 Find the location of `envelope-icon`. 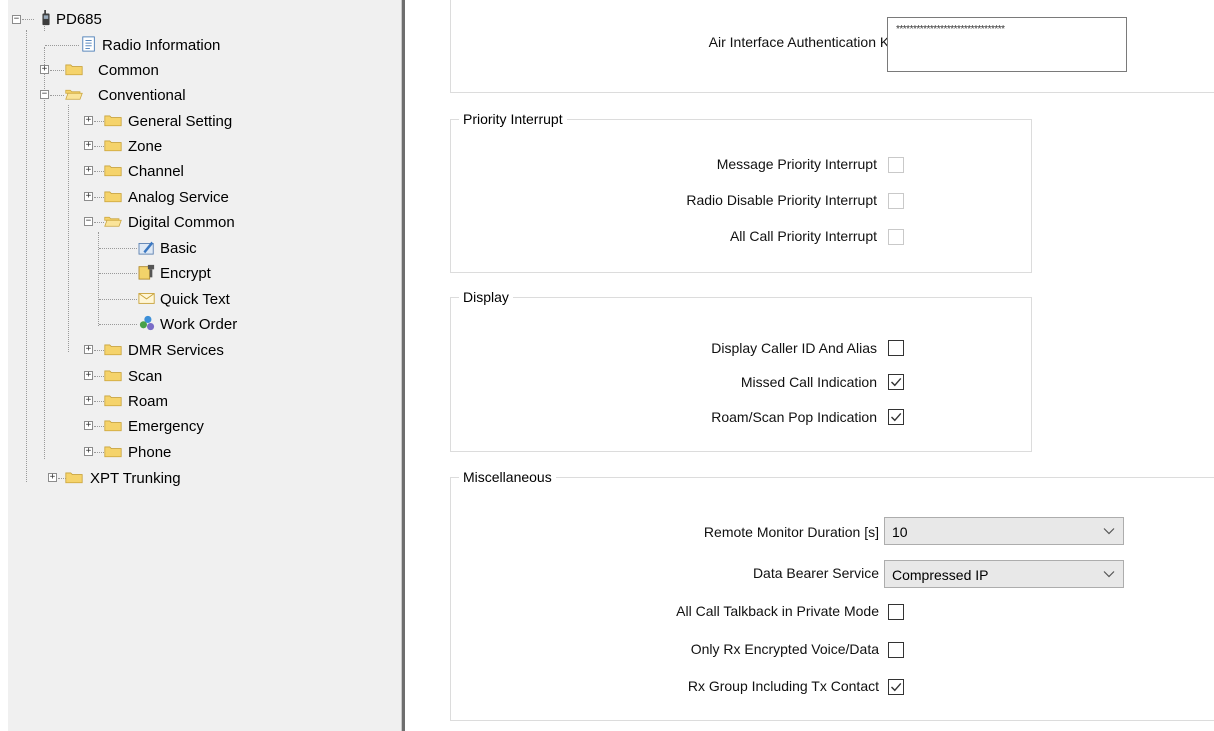

envelope-icon is located at coordinates (146, 298).